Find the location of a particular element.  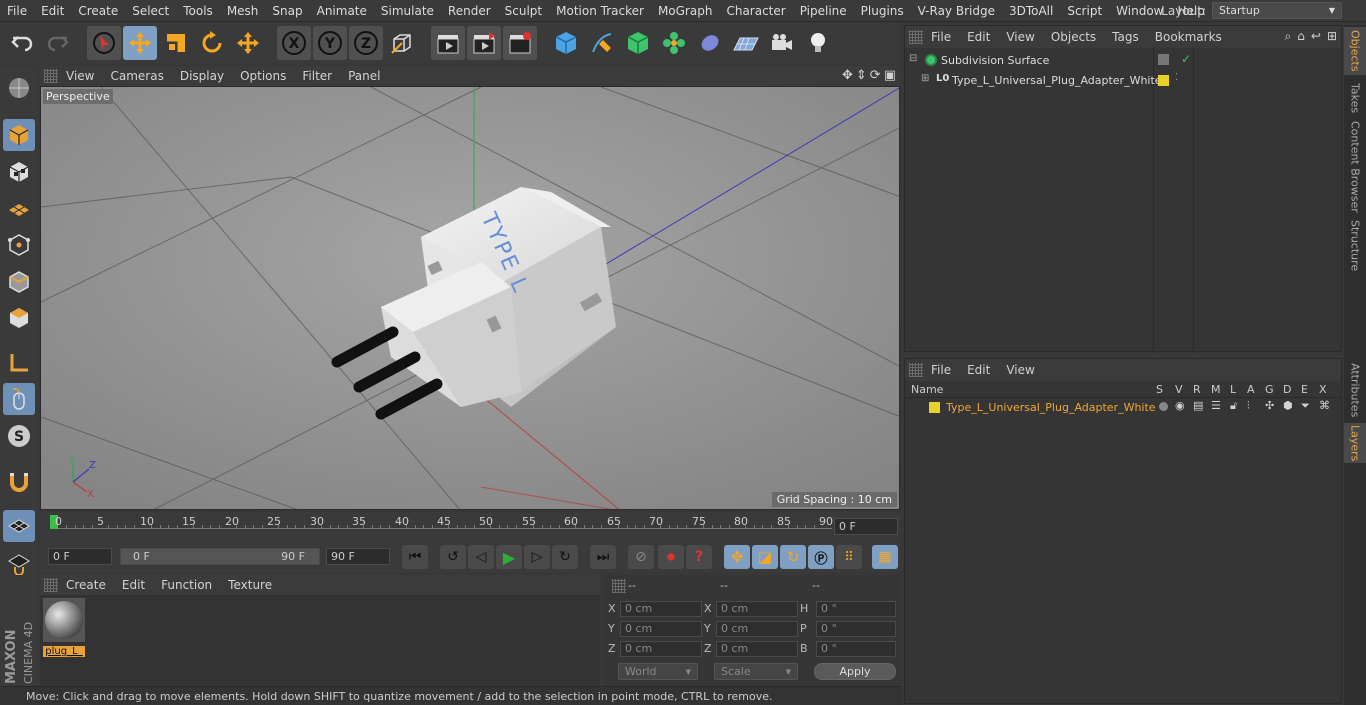

key-parameter-button: Ⓟ is located at coordinates (821, 557).